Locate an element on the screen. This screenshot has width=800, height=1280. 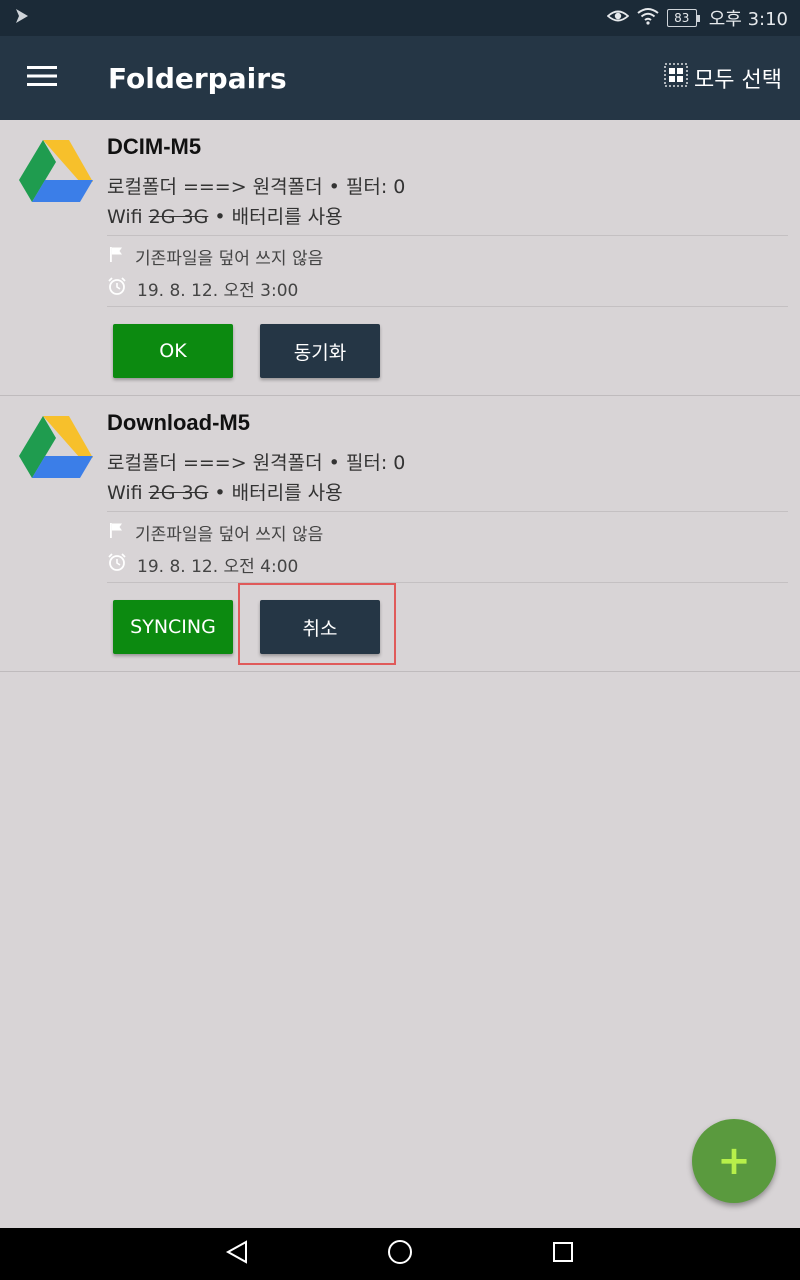
status-ok-button: OK is located at coordinates (173, 351).